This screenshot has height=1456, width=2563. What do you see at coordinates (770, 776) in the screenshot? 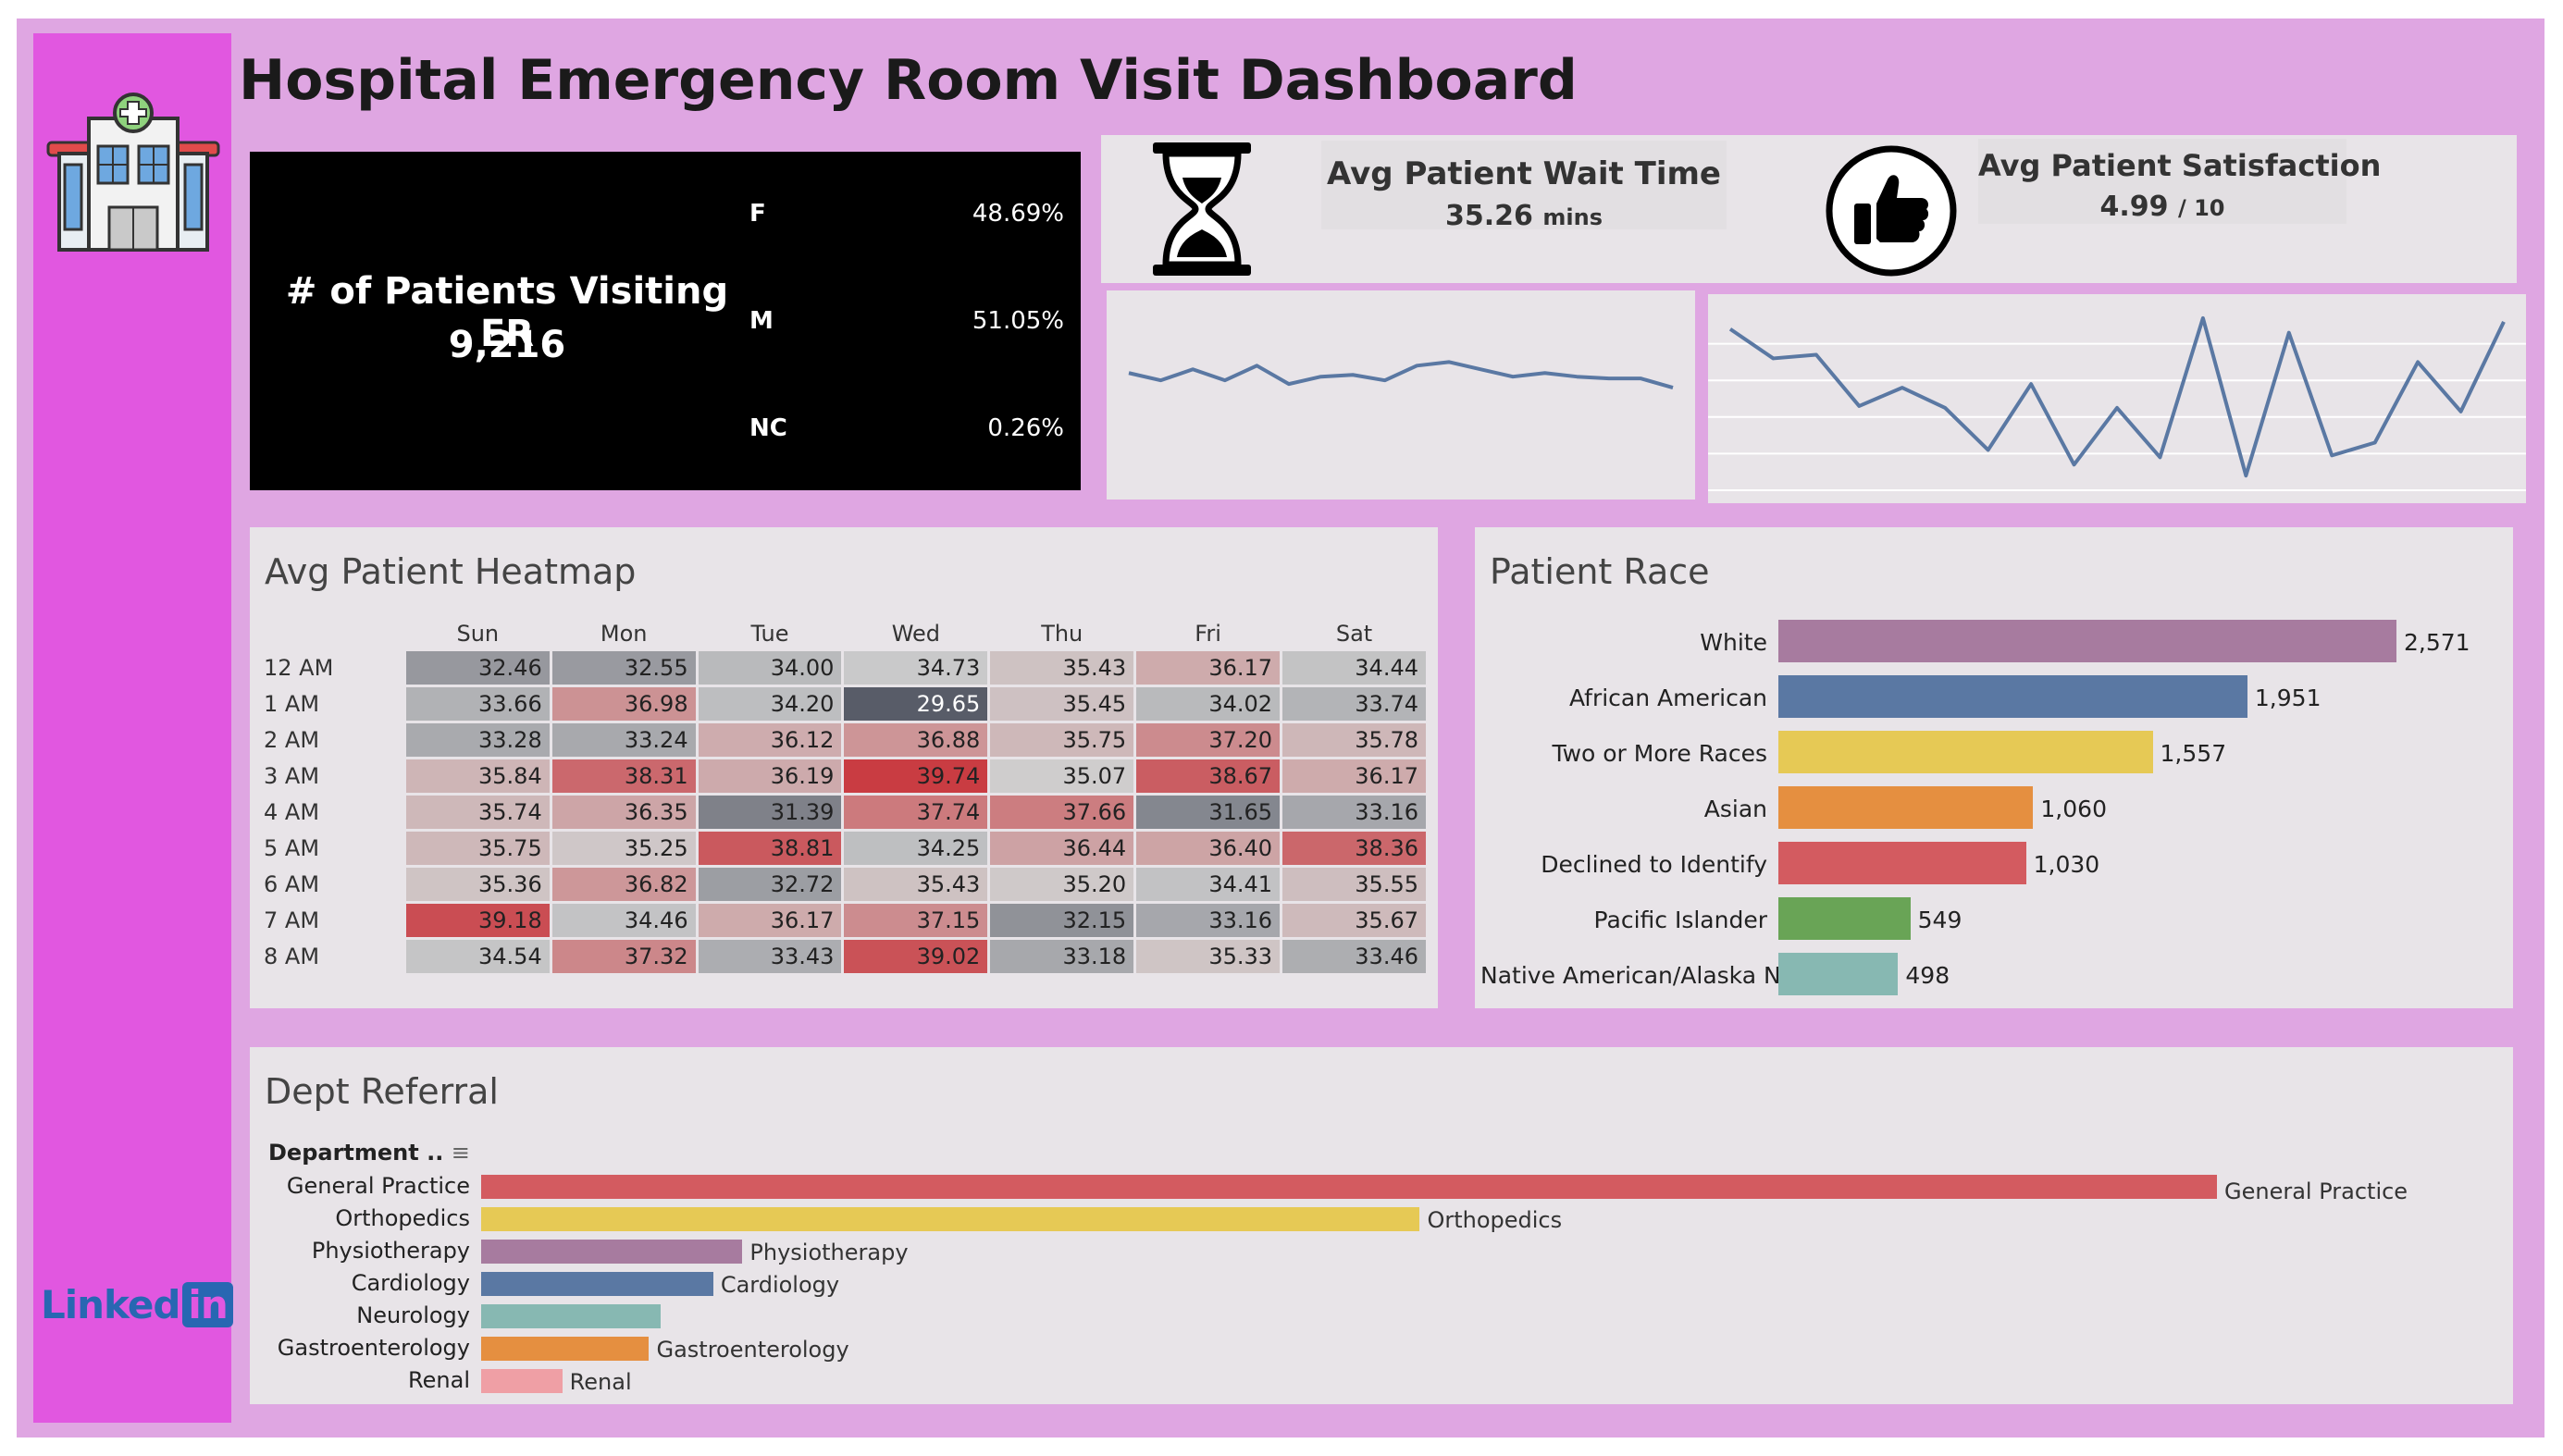
I see `heatmap-cell: 36.19` at bounding box center [770, 776].